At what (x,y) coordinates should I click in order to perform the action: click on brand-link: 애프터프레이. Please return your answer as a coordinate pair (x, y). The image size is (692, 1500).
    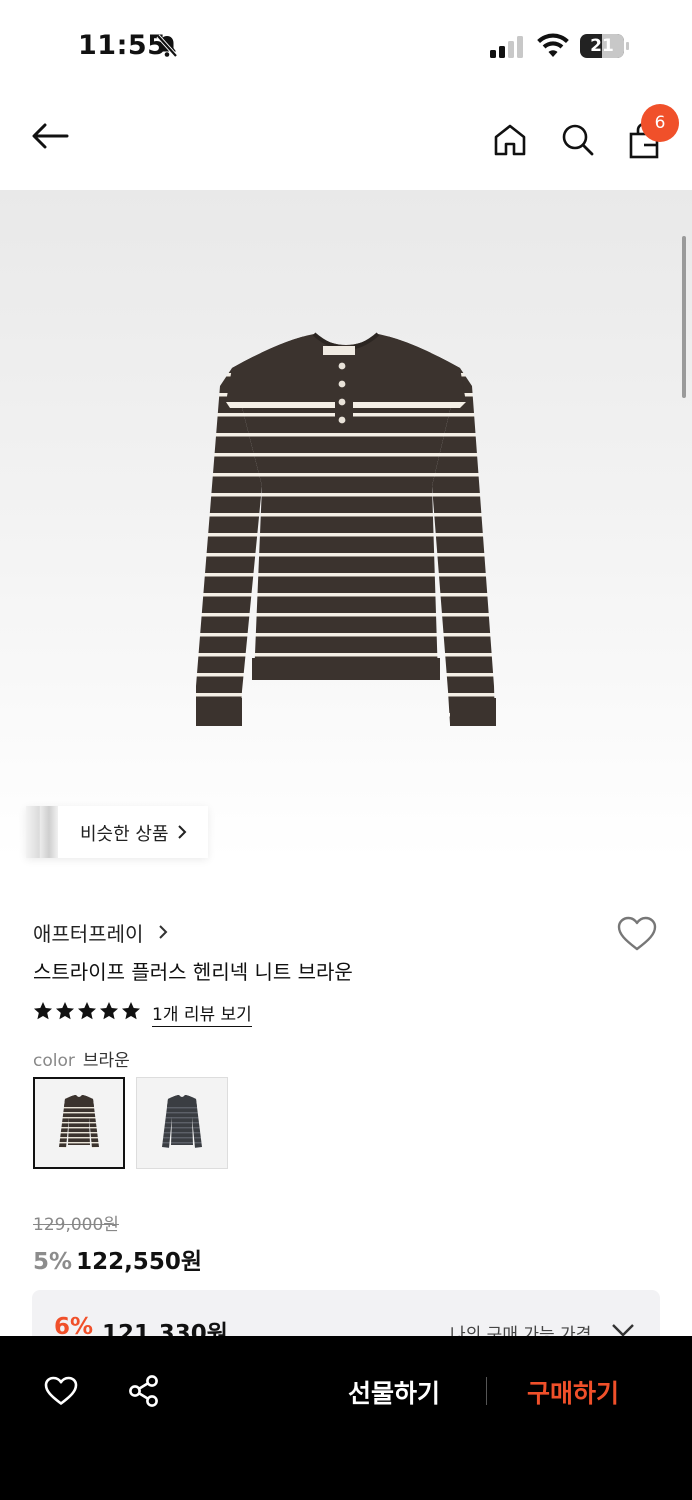
    Looking at the image, I should click on (88, 932).